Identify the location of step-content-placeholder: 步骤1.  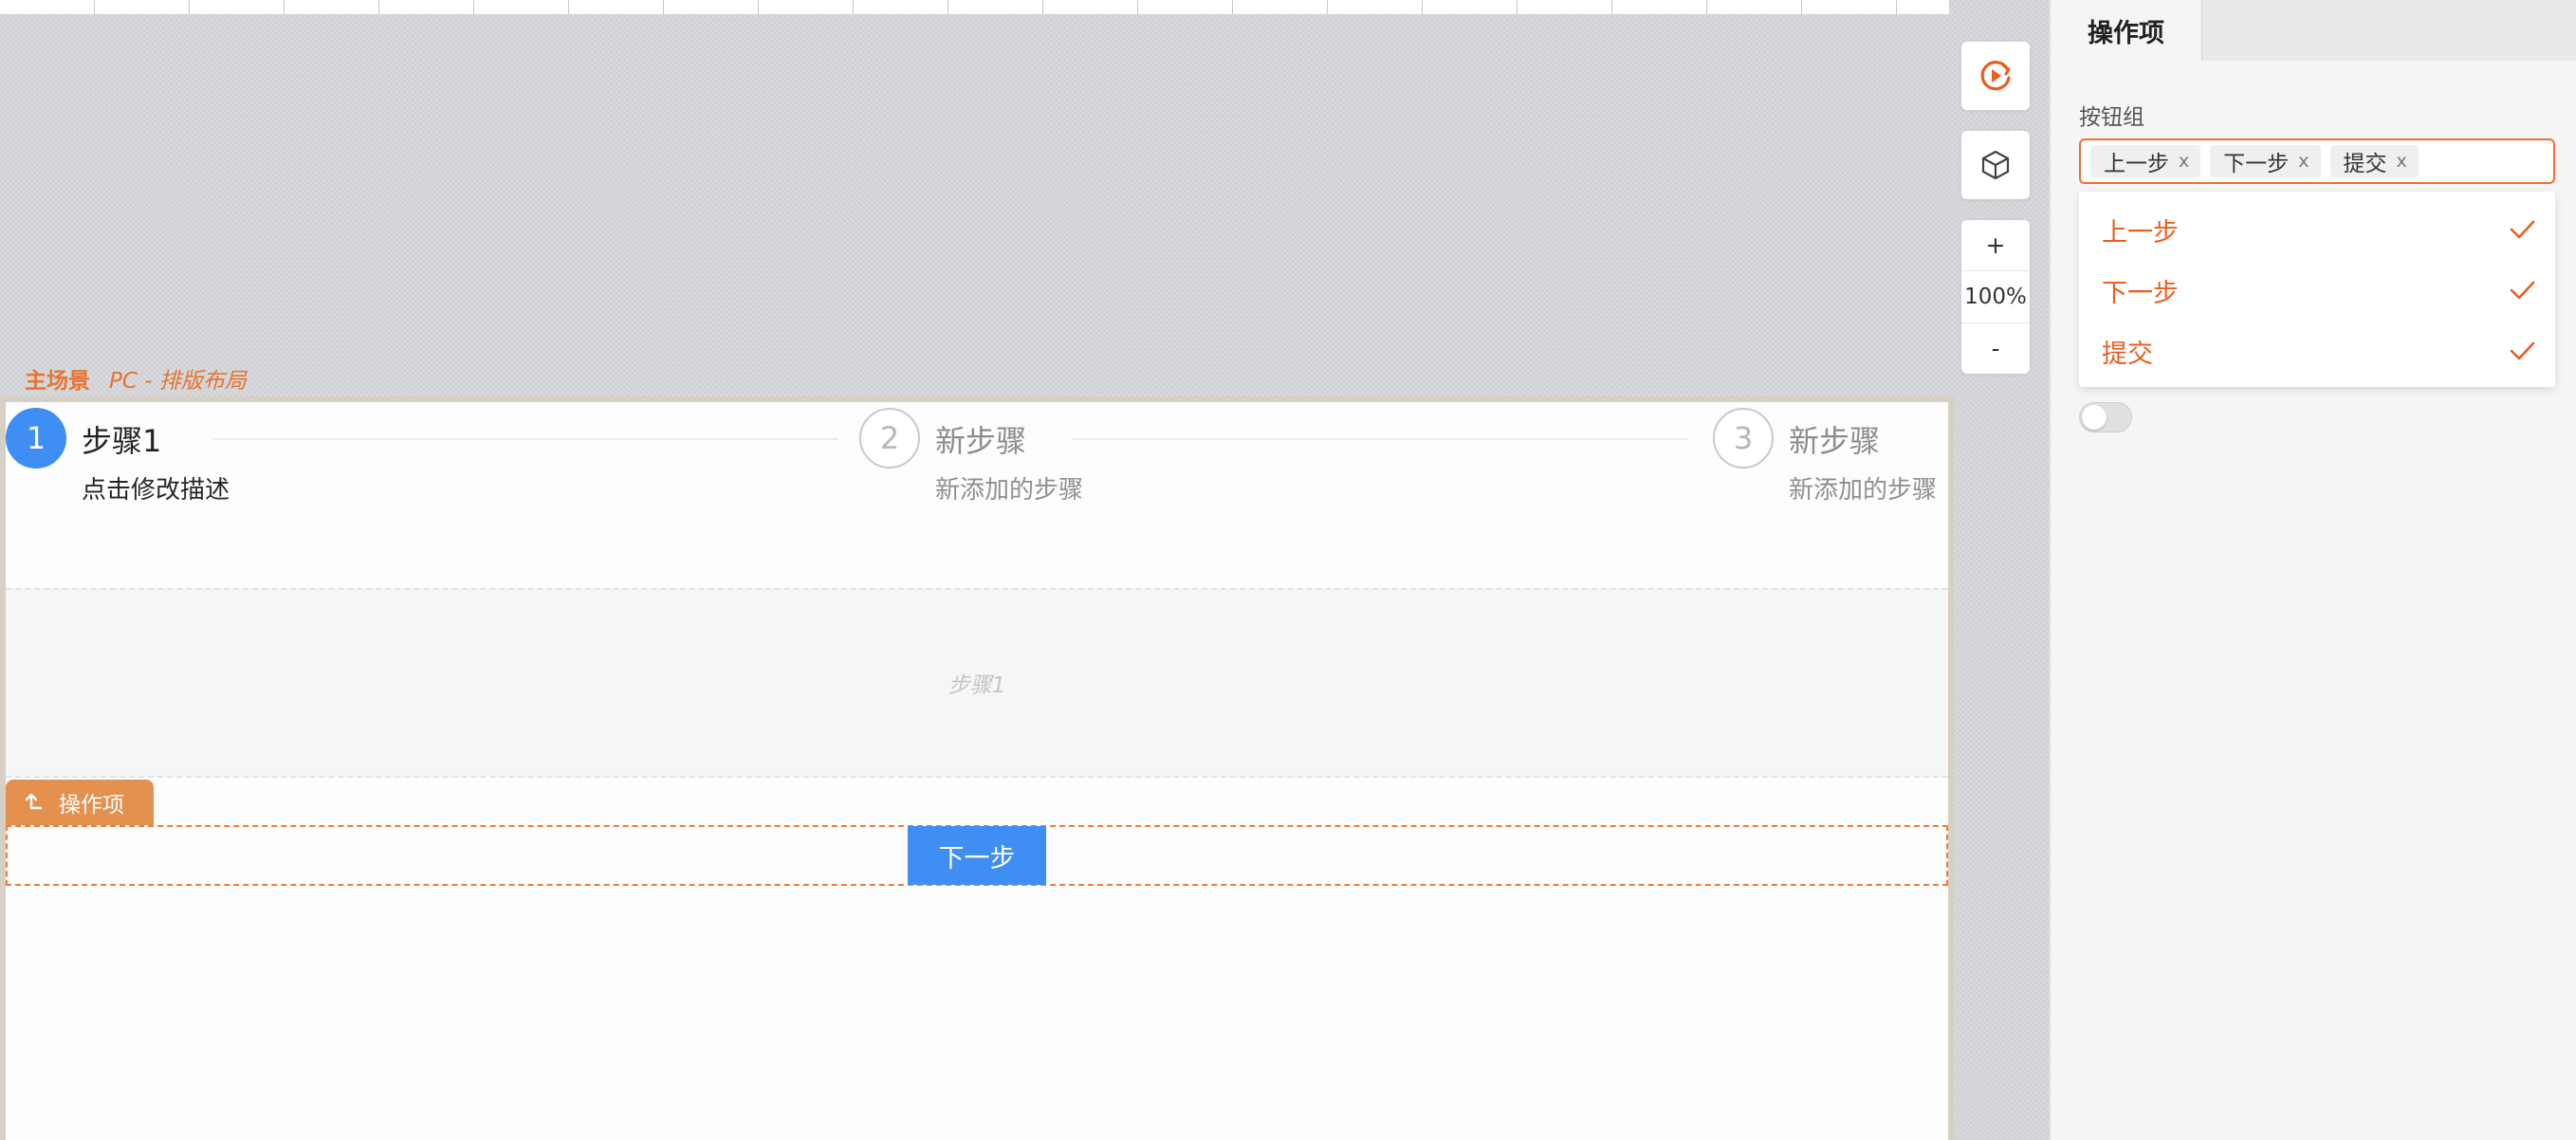
(977, 685).